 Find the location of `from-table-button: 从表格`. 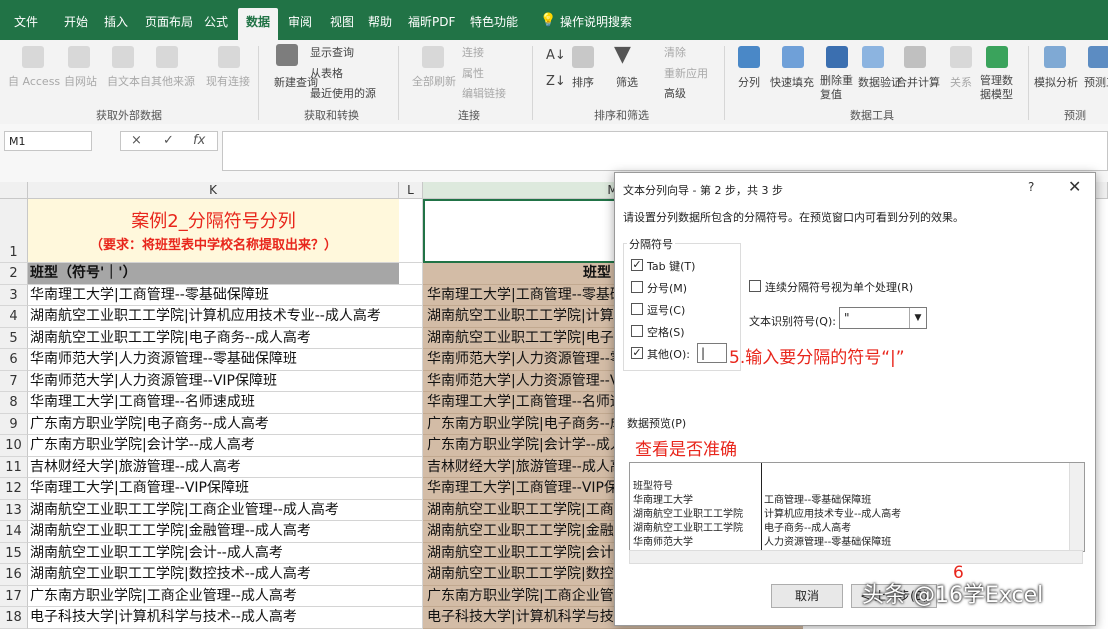

from-table-button: 从表格 is located at coordinates (326, 73).